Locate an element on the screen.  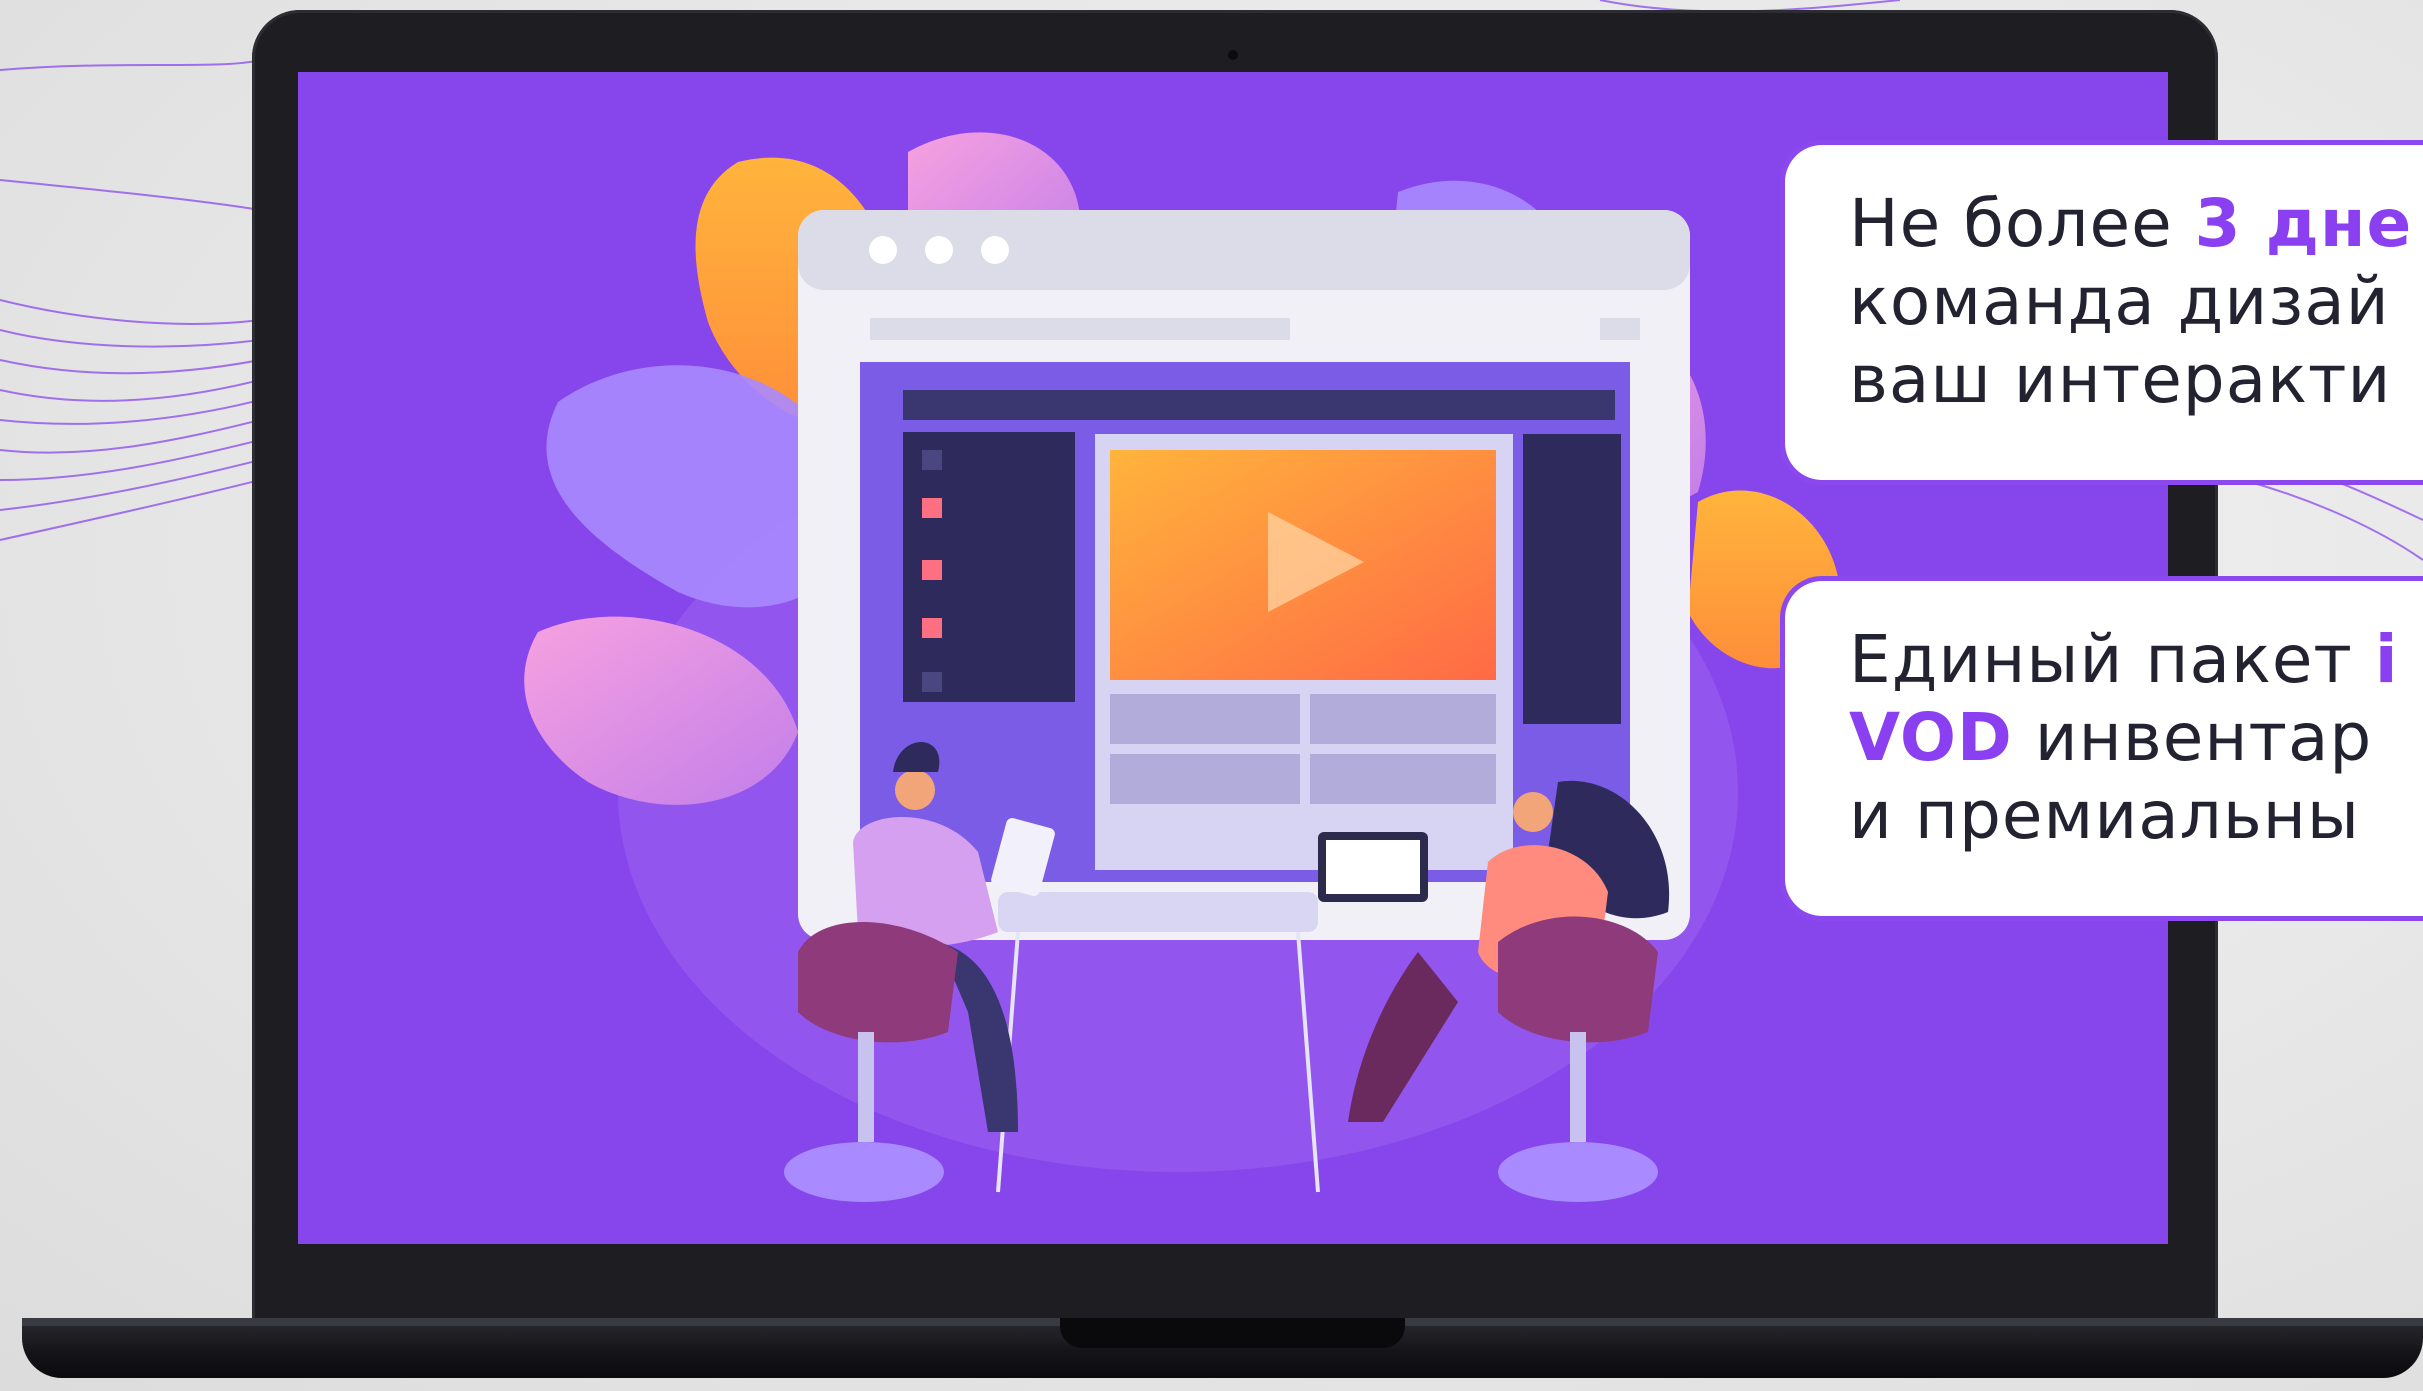
info-card-package: Единый пакет i VOD инвентар и премиальны is located at coordinates (2101, 748).